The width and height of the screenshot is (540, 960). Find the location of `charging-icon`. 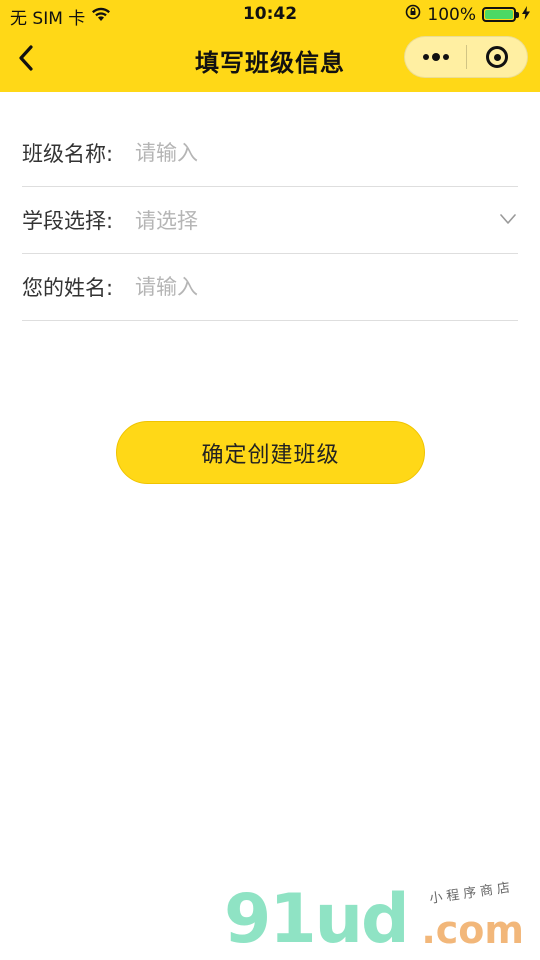

charging-icon is located at coordinates (526, 15).